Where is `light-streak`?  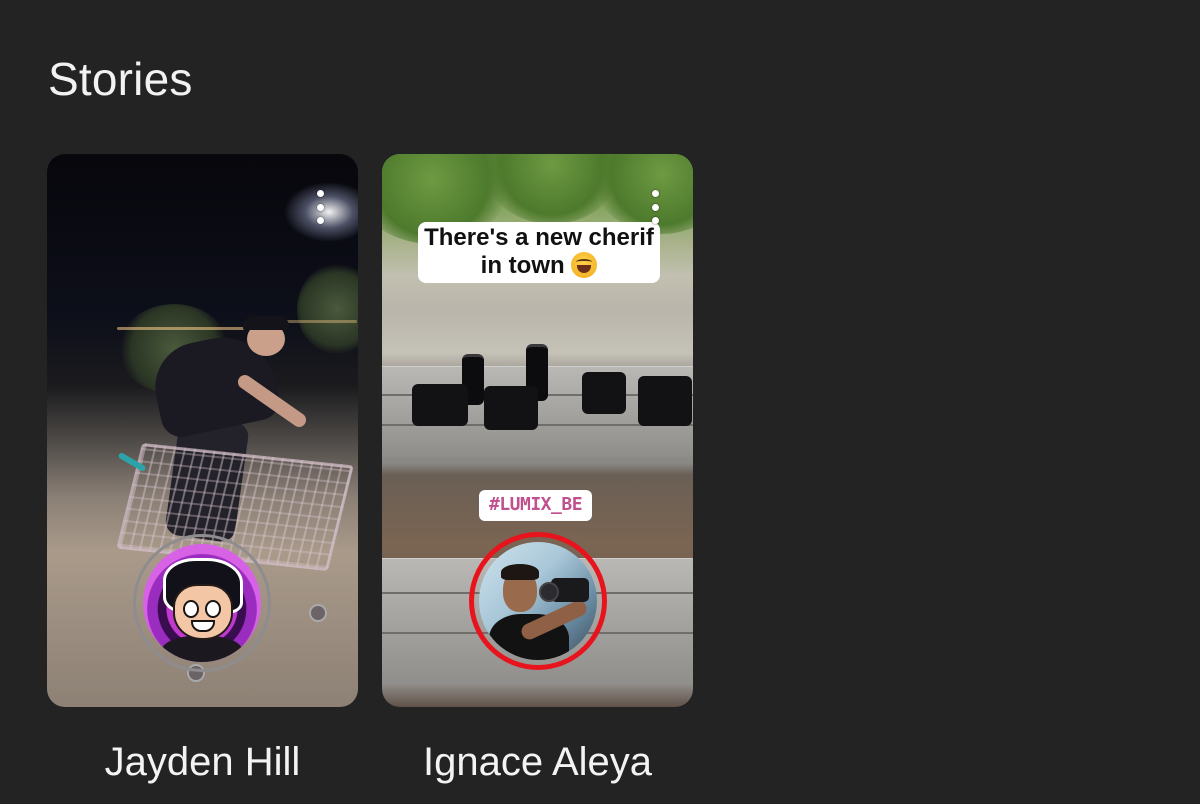
light-streak is located at coordinates (317, 321).